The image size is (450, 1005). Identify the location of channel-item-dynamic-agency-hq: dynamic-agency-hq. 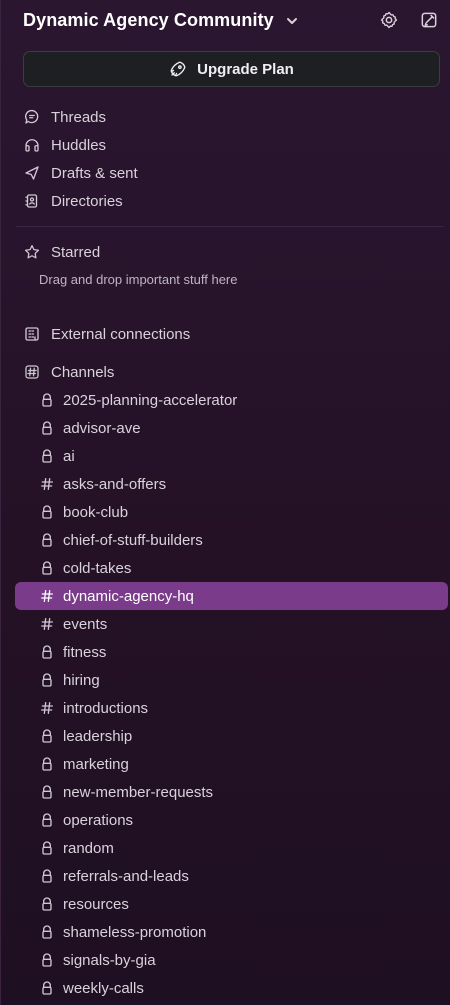
(231, 596).